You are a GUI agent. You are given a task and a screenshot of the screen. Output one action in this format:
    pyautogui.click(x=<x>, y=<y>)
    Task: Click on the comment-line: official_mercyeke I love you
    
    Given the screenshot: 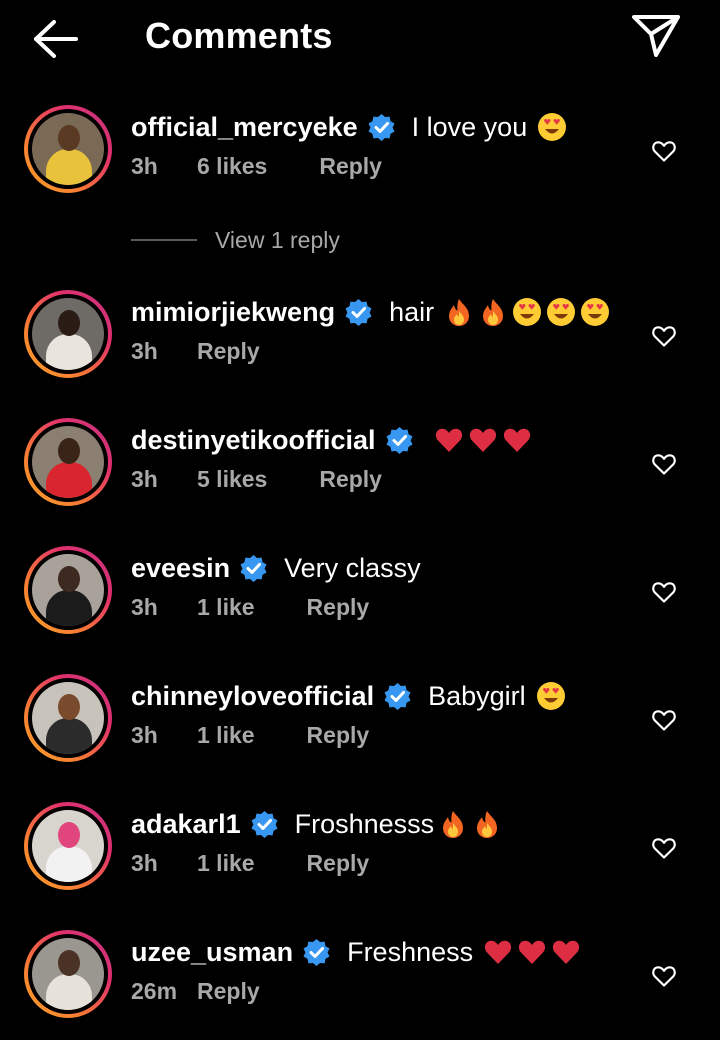 What is the action you would take?
    pyautogui.click(x=349, y=127)
    